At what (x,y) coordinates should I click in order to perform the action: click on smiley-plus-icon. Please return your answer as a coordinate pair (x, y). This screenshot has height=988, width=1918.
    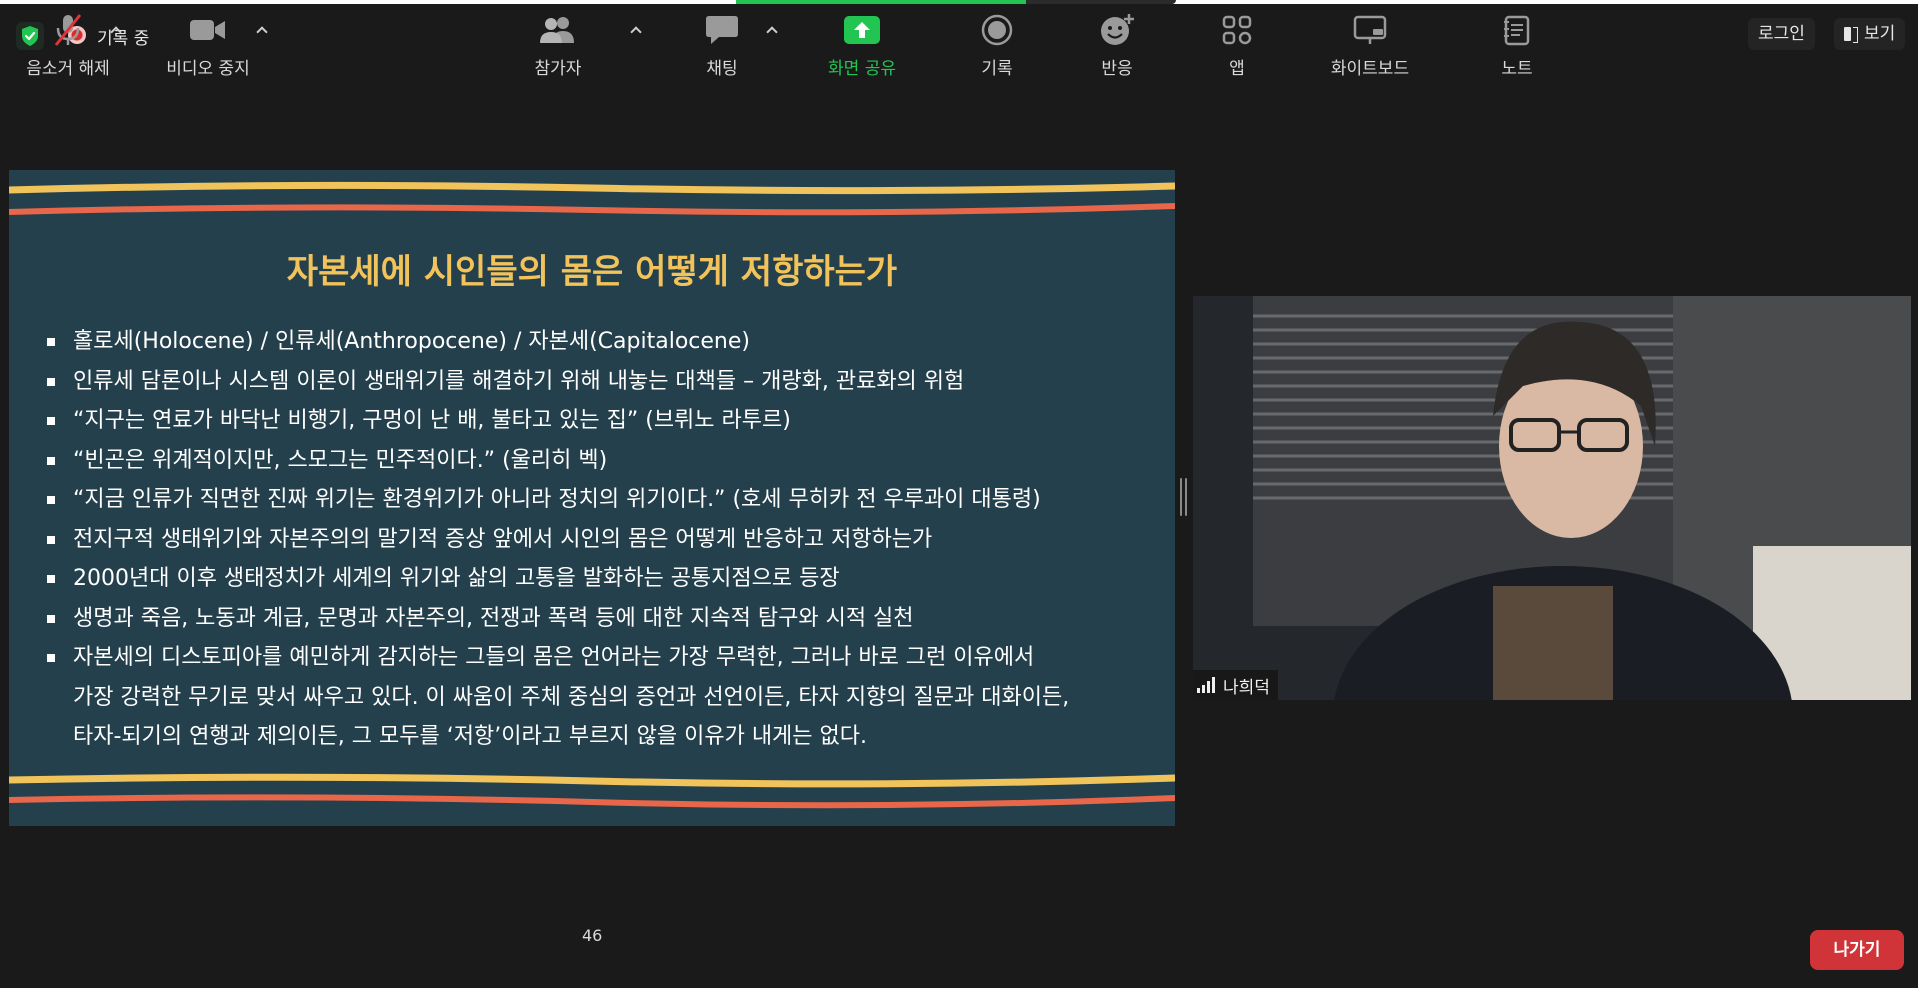
    Looking at the image, I should click on (1117, 30).